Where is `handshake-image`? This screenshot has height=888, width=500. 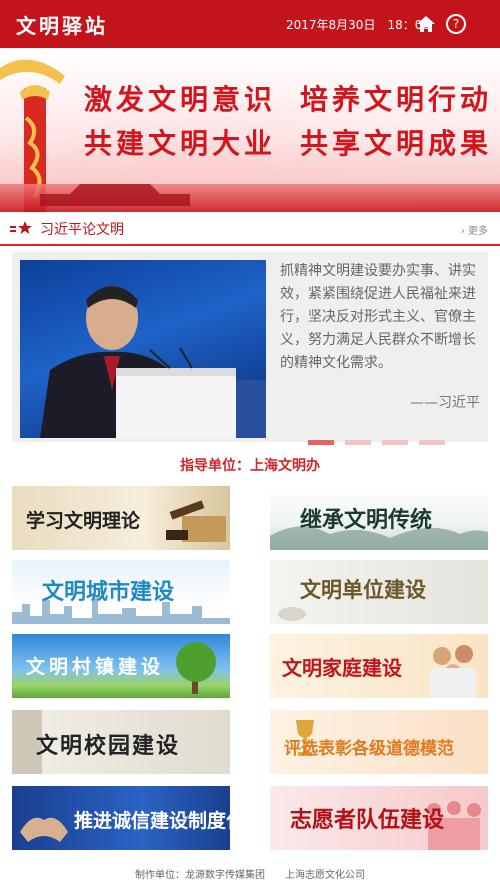
handshake-image is located at coordinates (44, 829).